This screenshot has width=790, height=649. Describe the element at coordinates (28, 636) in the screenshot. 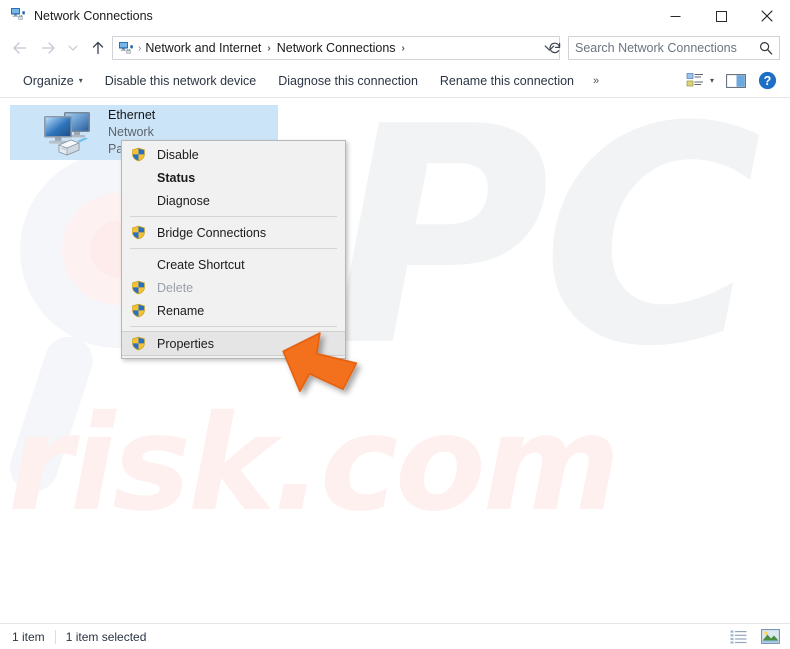

I see `status-item-count: 1 item` at that location.